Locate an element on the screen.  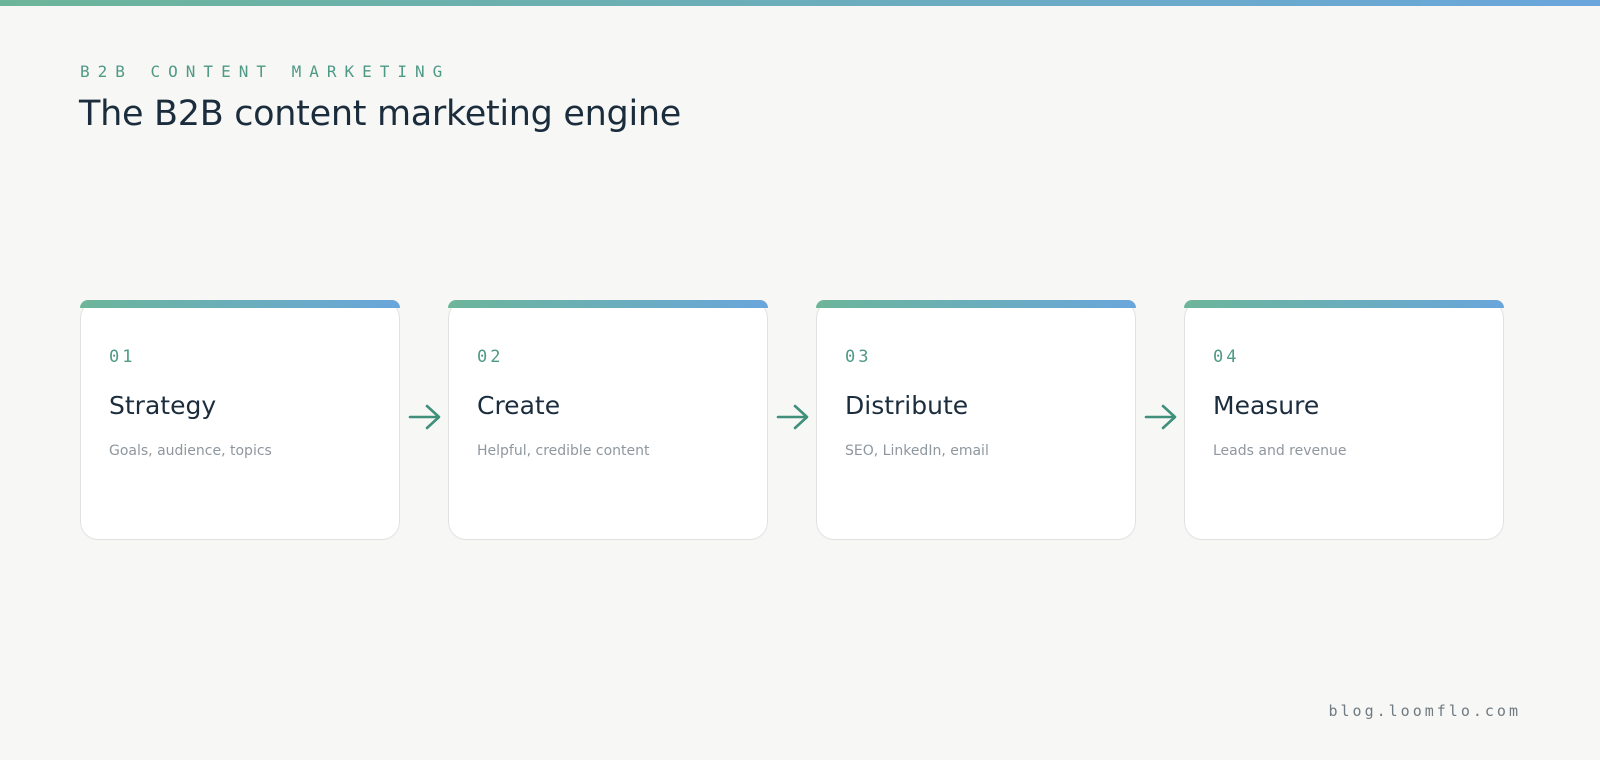
step-description: Goals, audience, topics is located at coordinates (190, 451).